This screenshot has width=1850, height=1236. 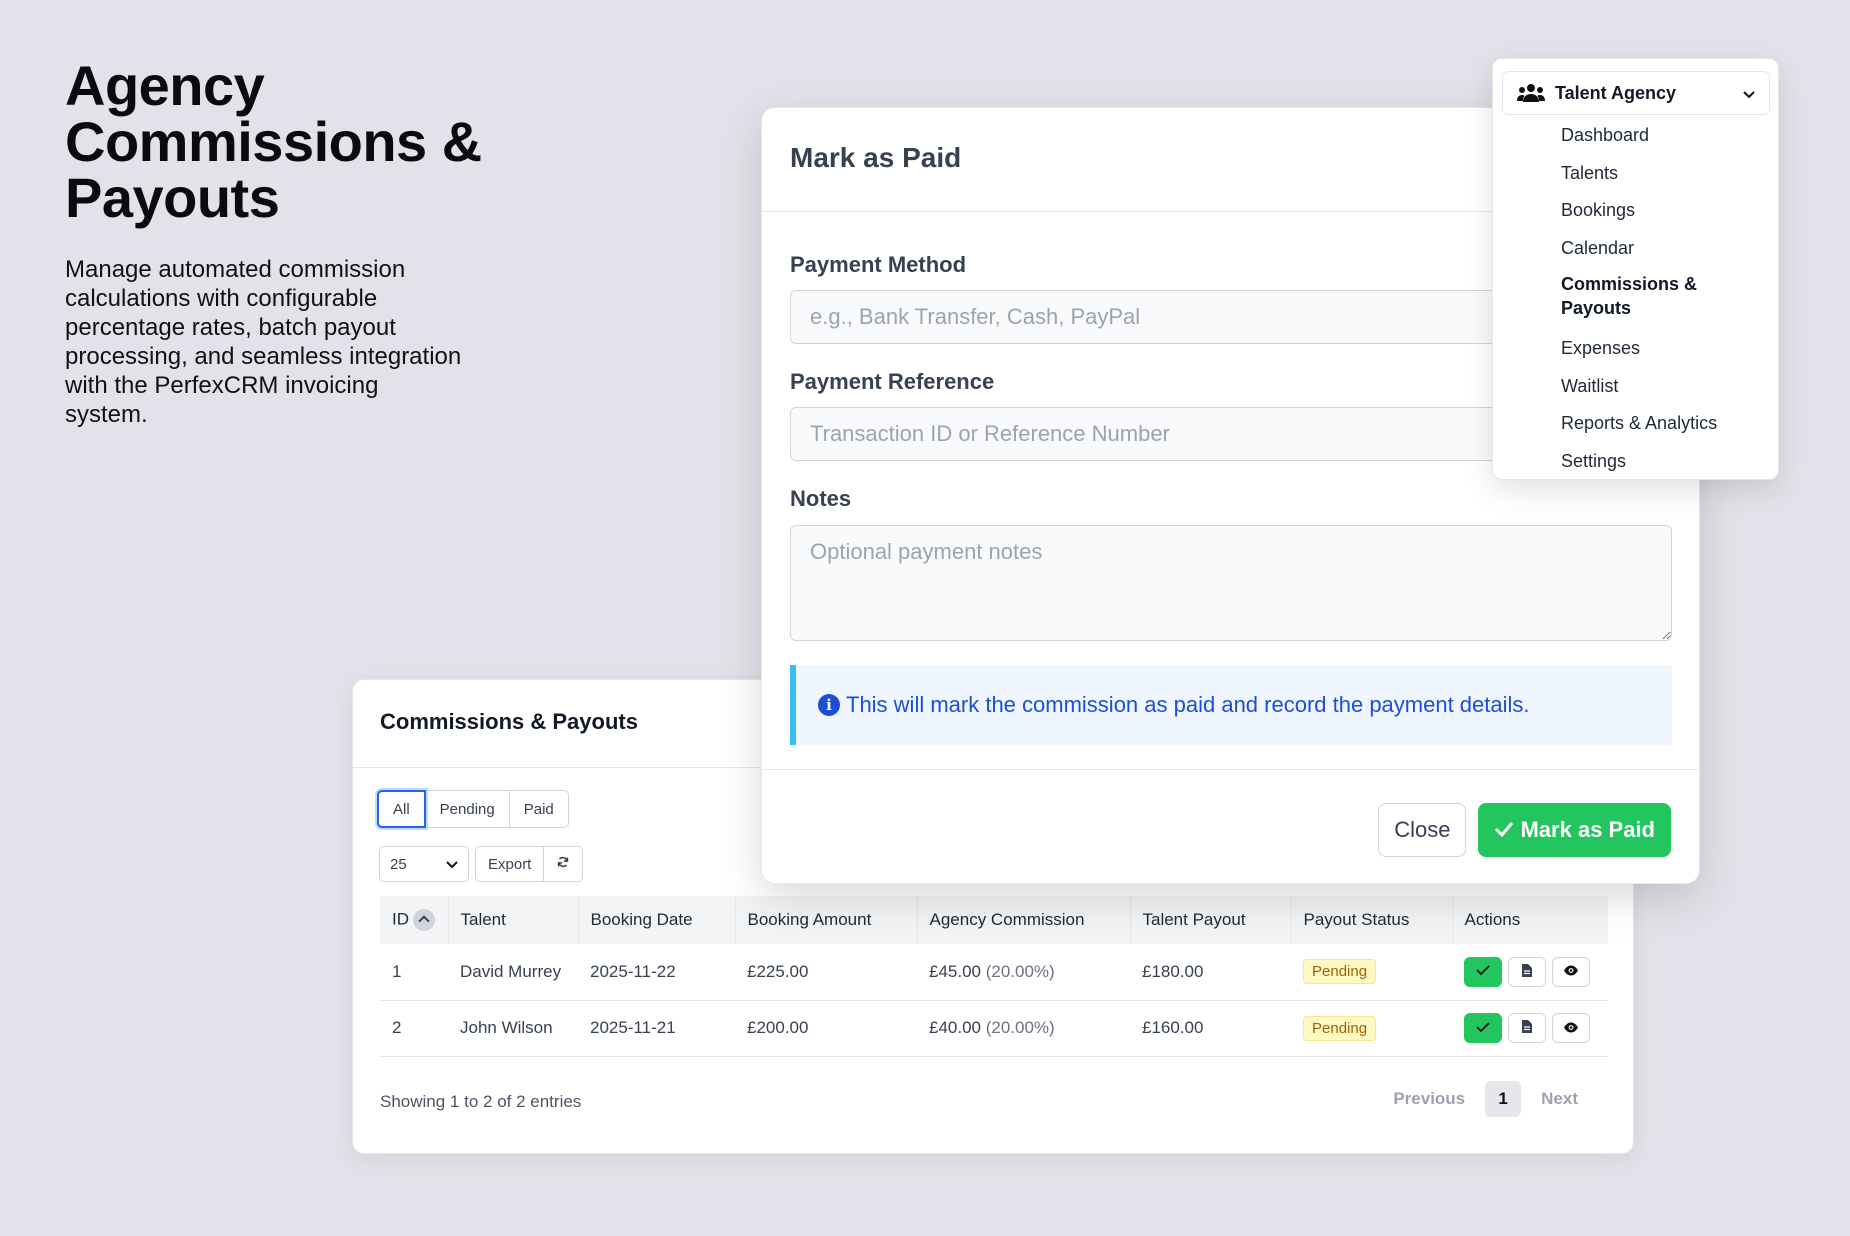 I want to click on column-header-booking-amount: Booking Amount, so click(x=825, y=920).